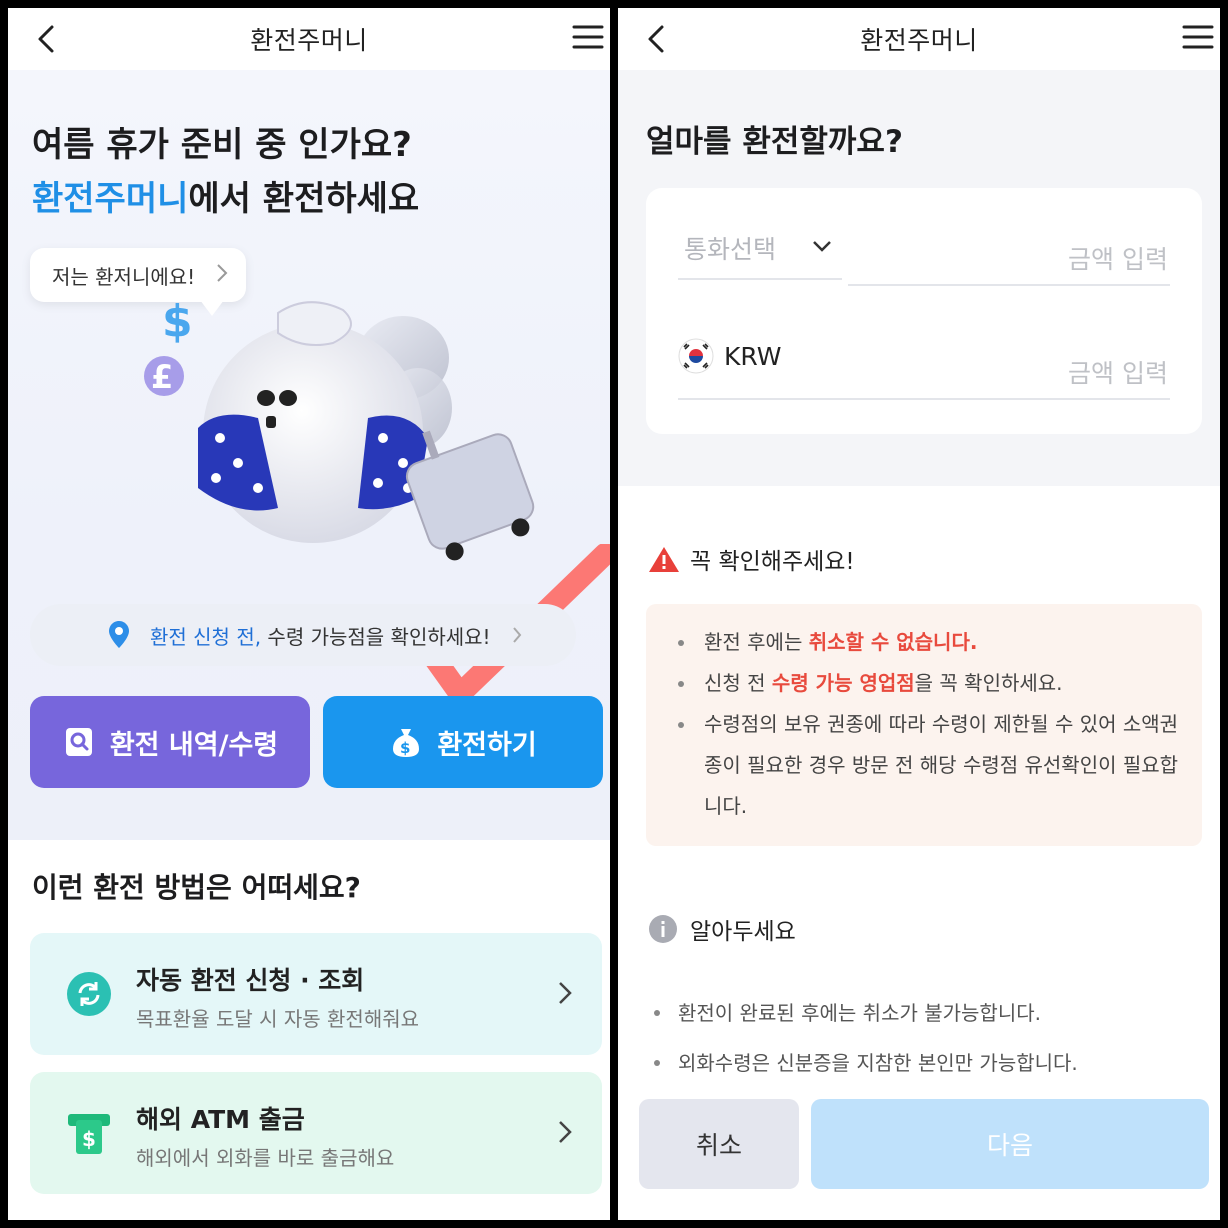 The width and height of the screenshot is (1228, 1228). What do you see at coordinates (756, 642) in the screenshot?
I see `warning-text: 환전 후에는` at bounding box center [756, 642].